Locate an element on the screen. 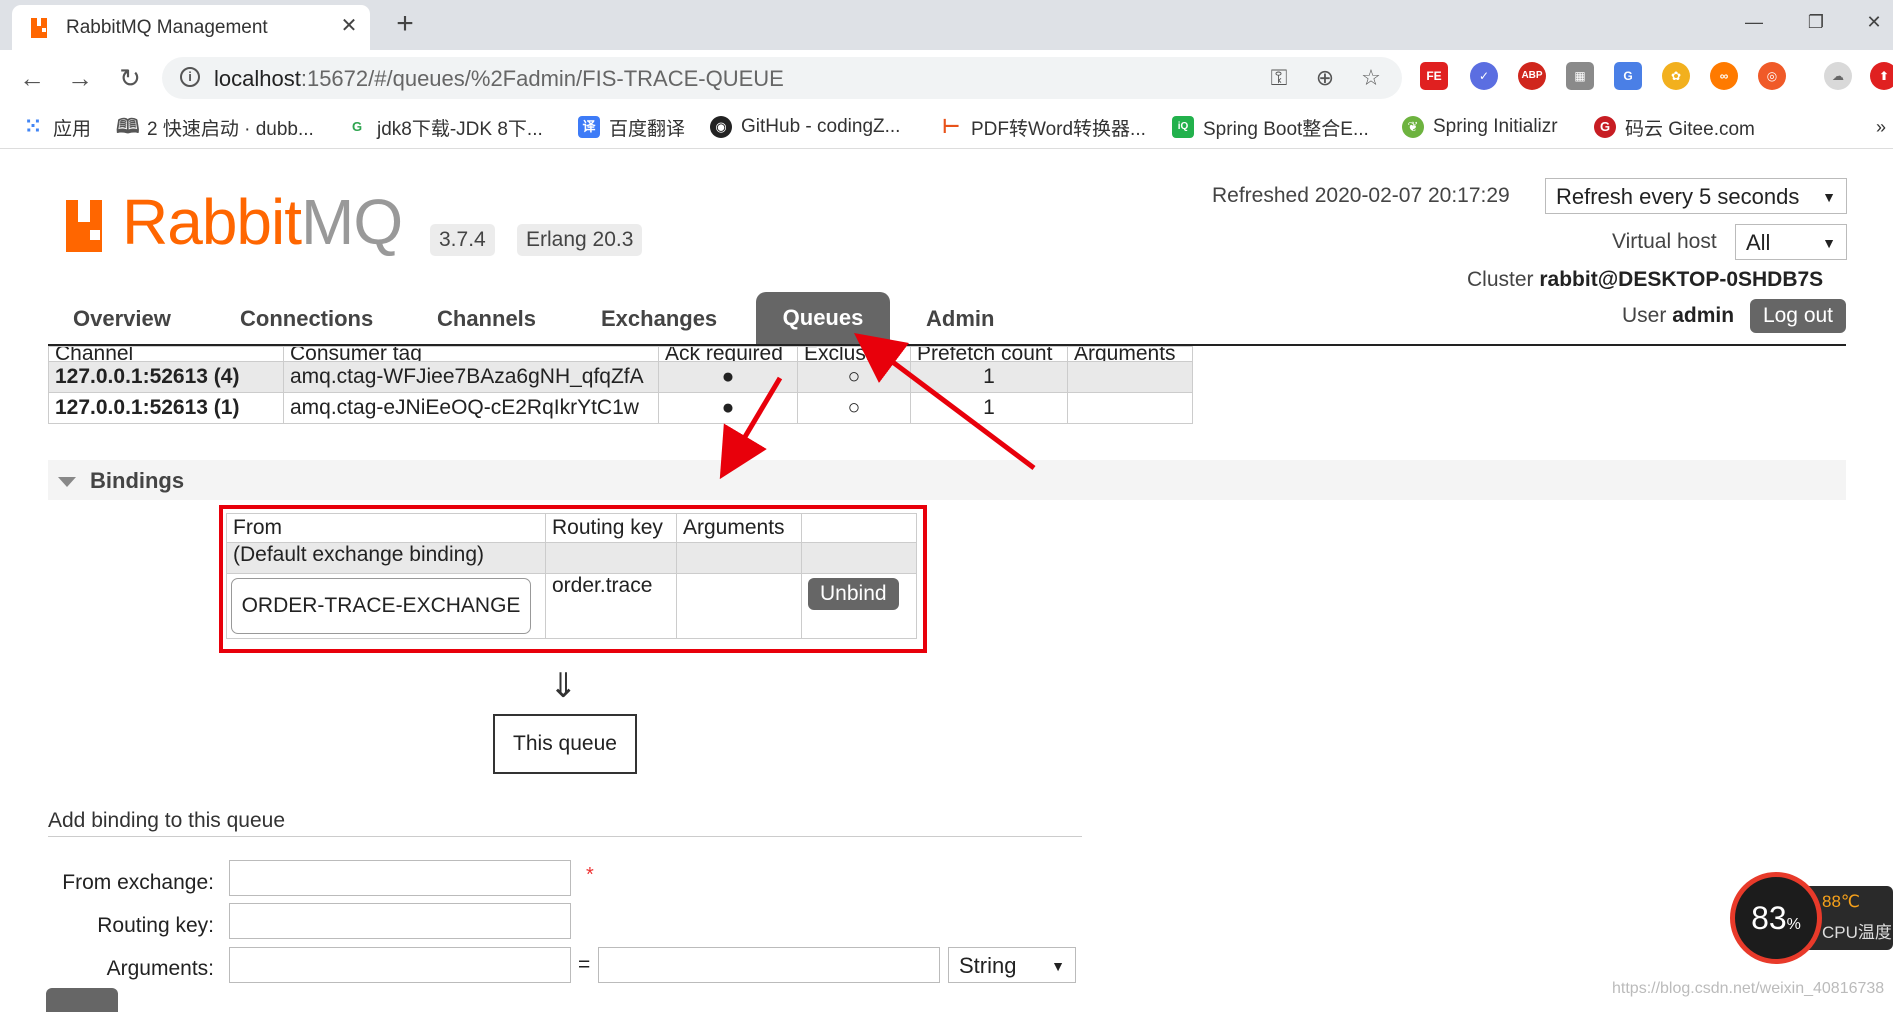 The image size is (1893, 1012). cpu-usage-gauge: 83% is located at coordinates (1776, 918).